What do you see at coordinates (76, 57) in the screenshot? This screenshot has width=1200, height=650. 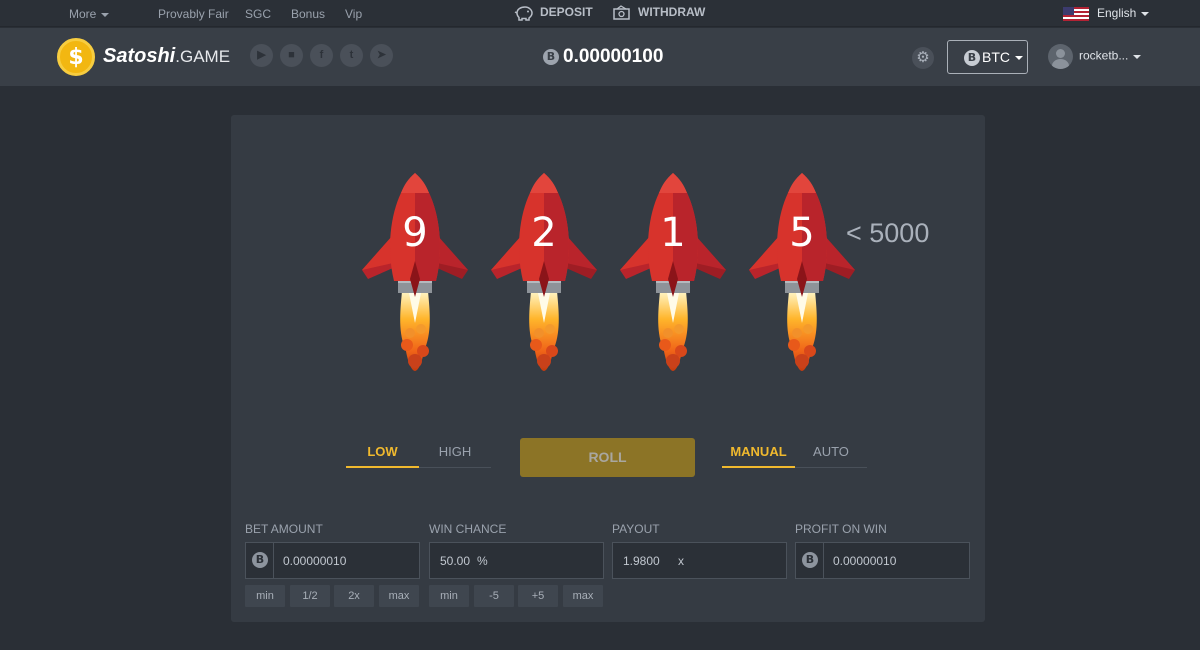 I see `logo-coin-icon` at bounding box center [76, 57].